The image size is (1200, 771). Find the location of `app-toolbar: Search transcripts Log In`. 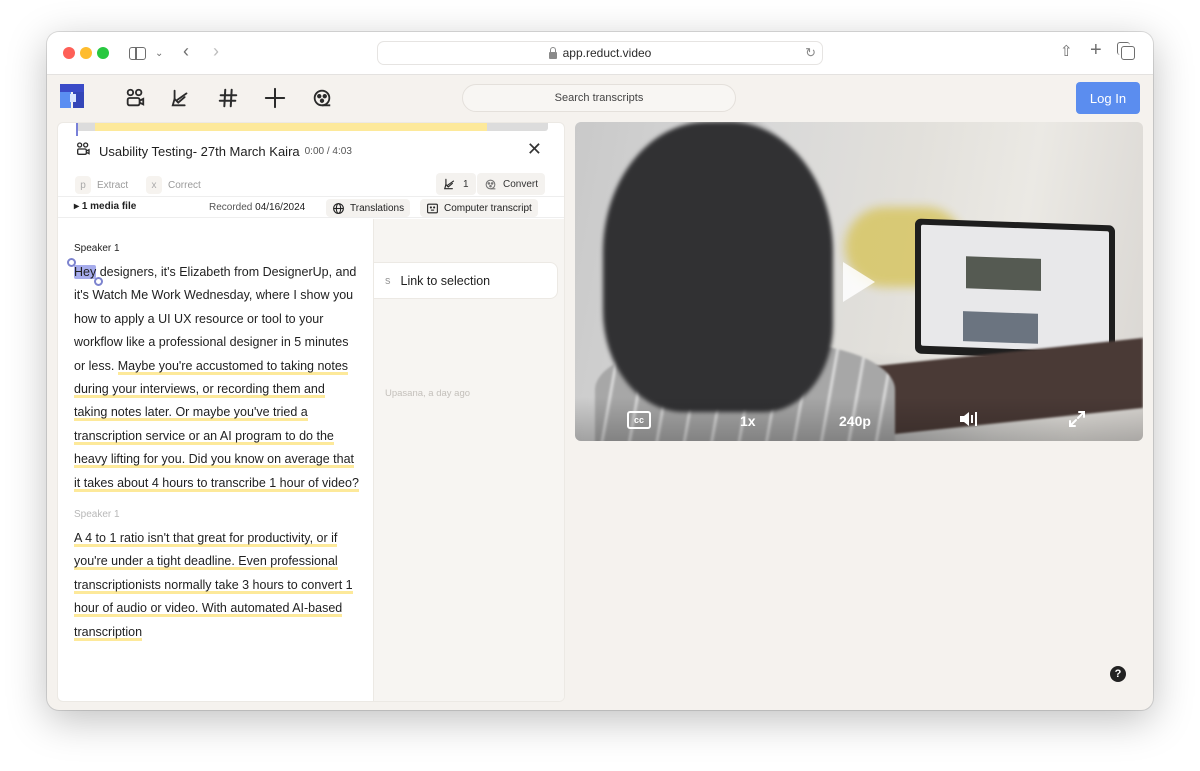

app-toolbar: Search transcripts Log In is located at coordinates (600, 97).